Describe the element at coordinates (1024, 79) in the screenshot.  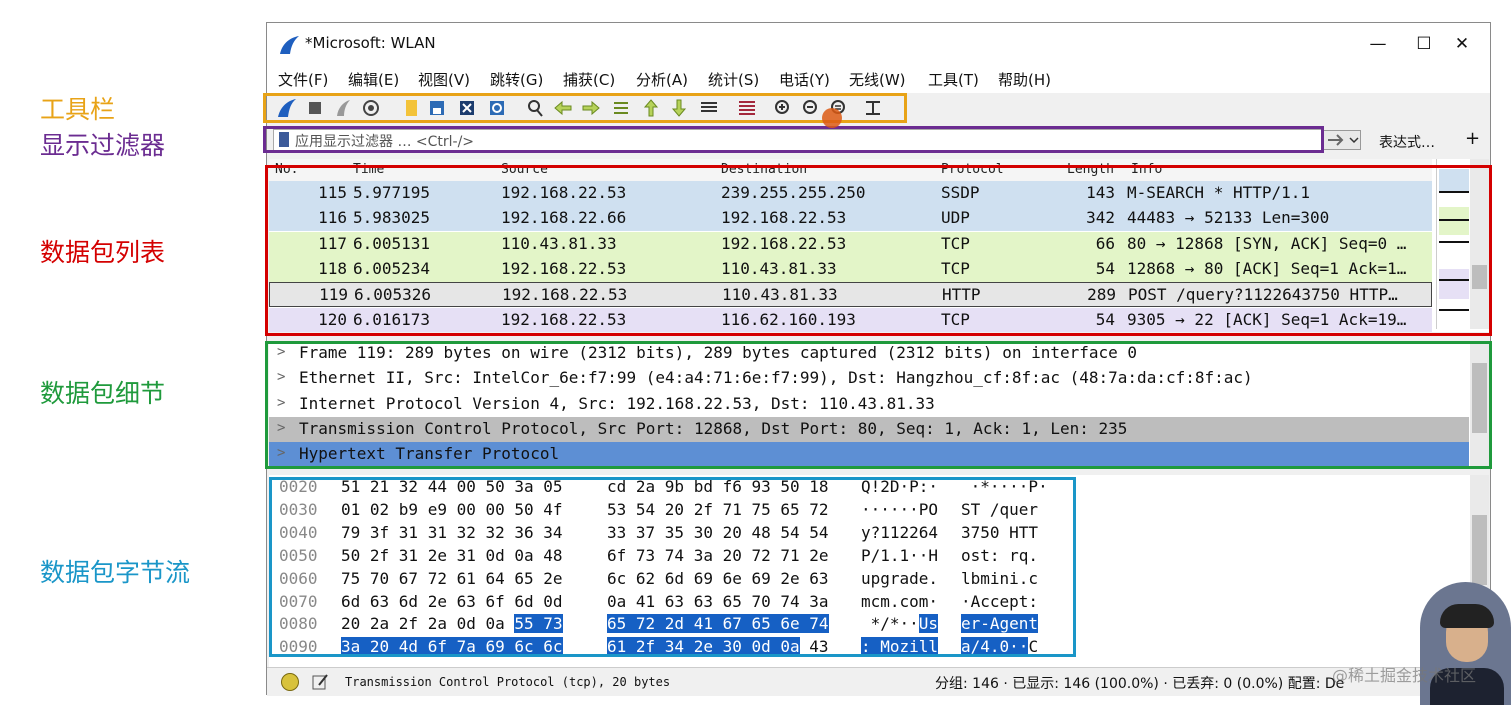
I see `menu-help: 帮助(H)` at that location.